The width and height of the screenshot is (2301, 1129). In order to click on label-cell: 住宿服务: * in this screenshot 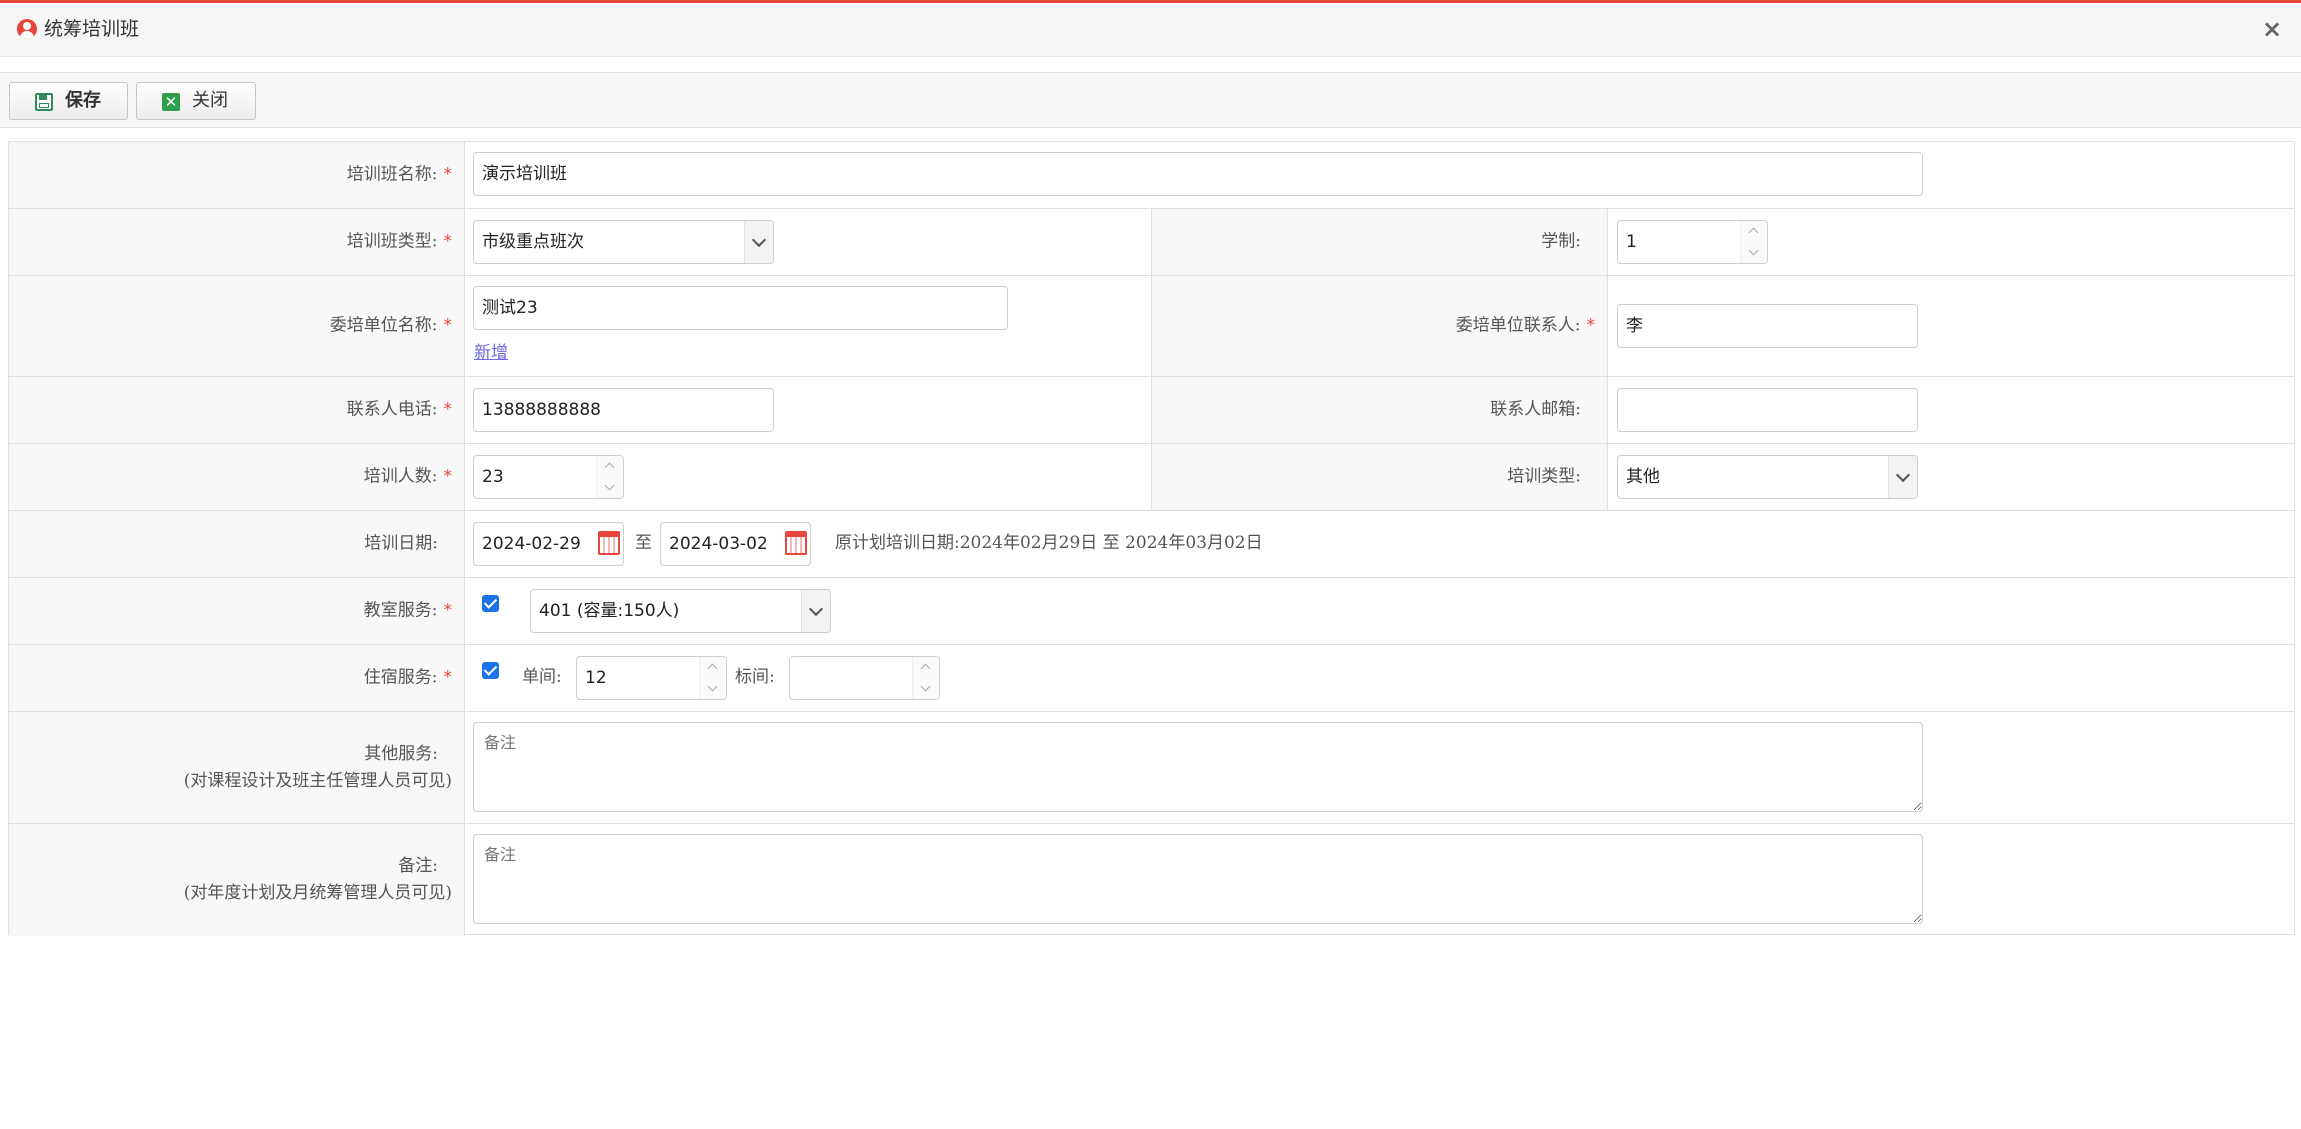, I will do `click(237, 678)`.